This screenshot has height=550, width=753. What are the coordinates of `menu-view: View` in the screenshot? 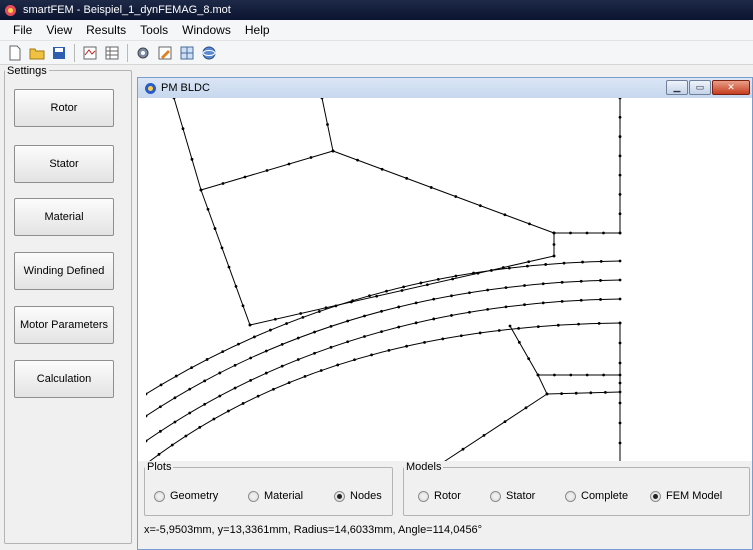 It's located at (59, 30).